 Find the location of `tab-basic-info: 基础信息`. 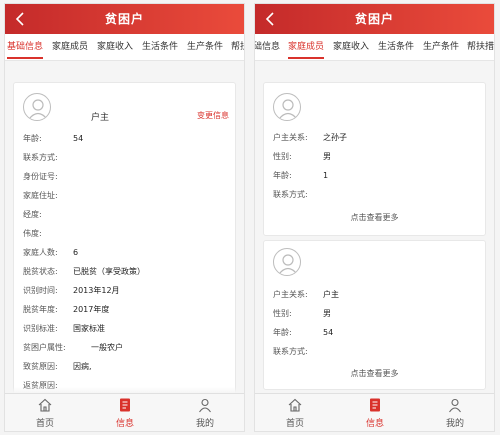

tab-basic-info: 基础信息 is located at coordinates (25, 47).